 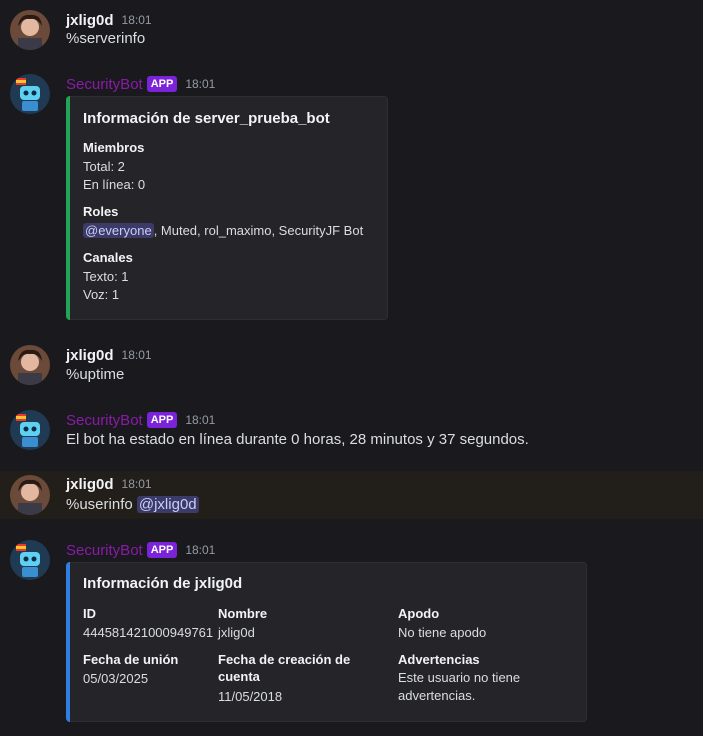 I want to click on field-name: Roles, so click(x=101, y=211).